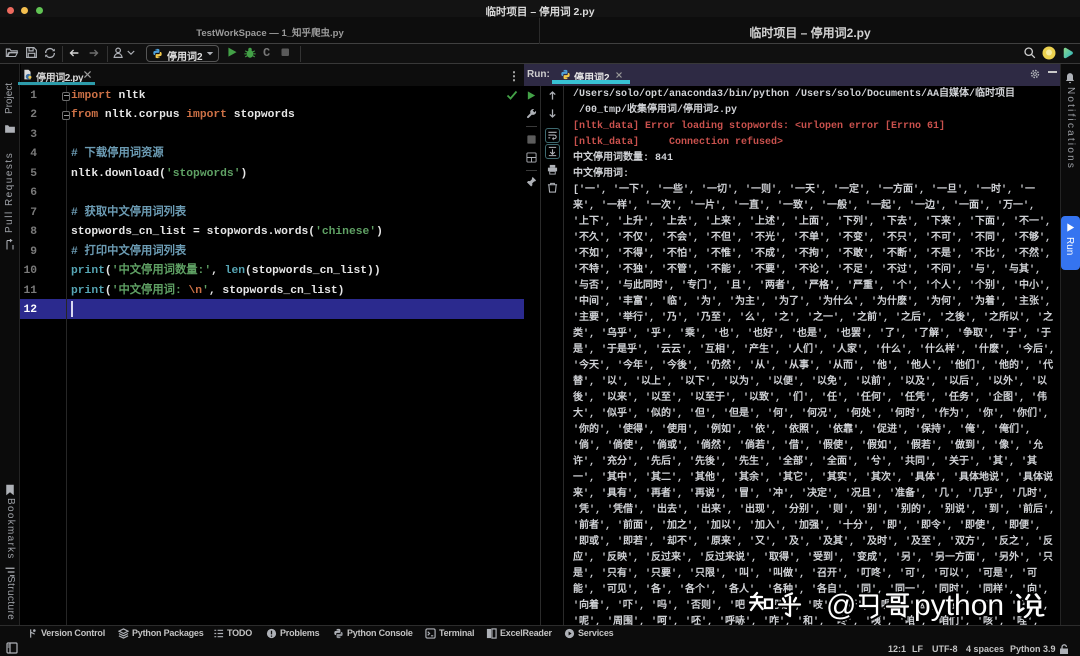 The height and width of the screenshot is (656, 1080). I want to click on svg-text: python, so click(959, 605).